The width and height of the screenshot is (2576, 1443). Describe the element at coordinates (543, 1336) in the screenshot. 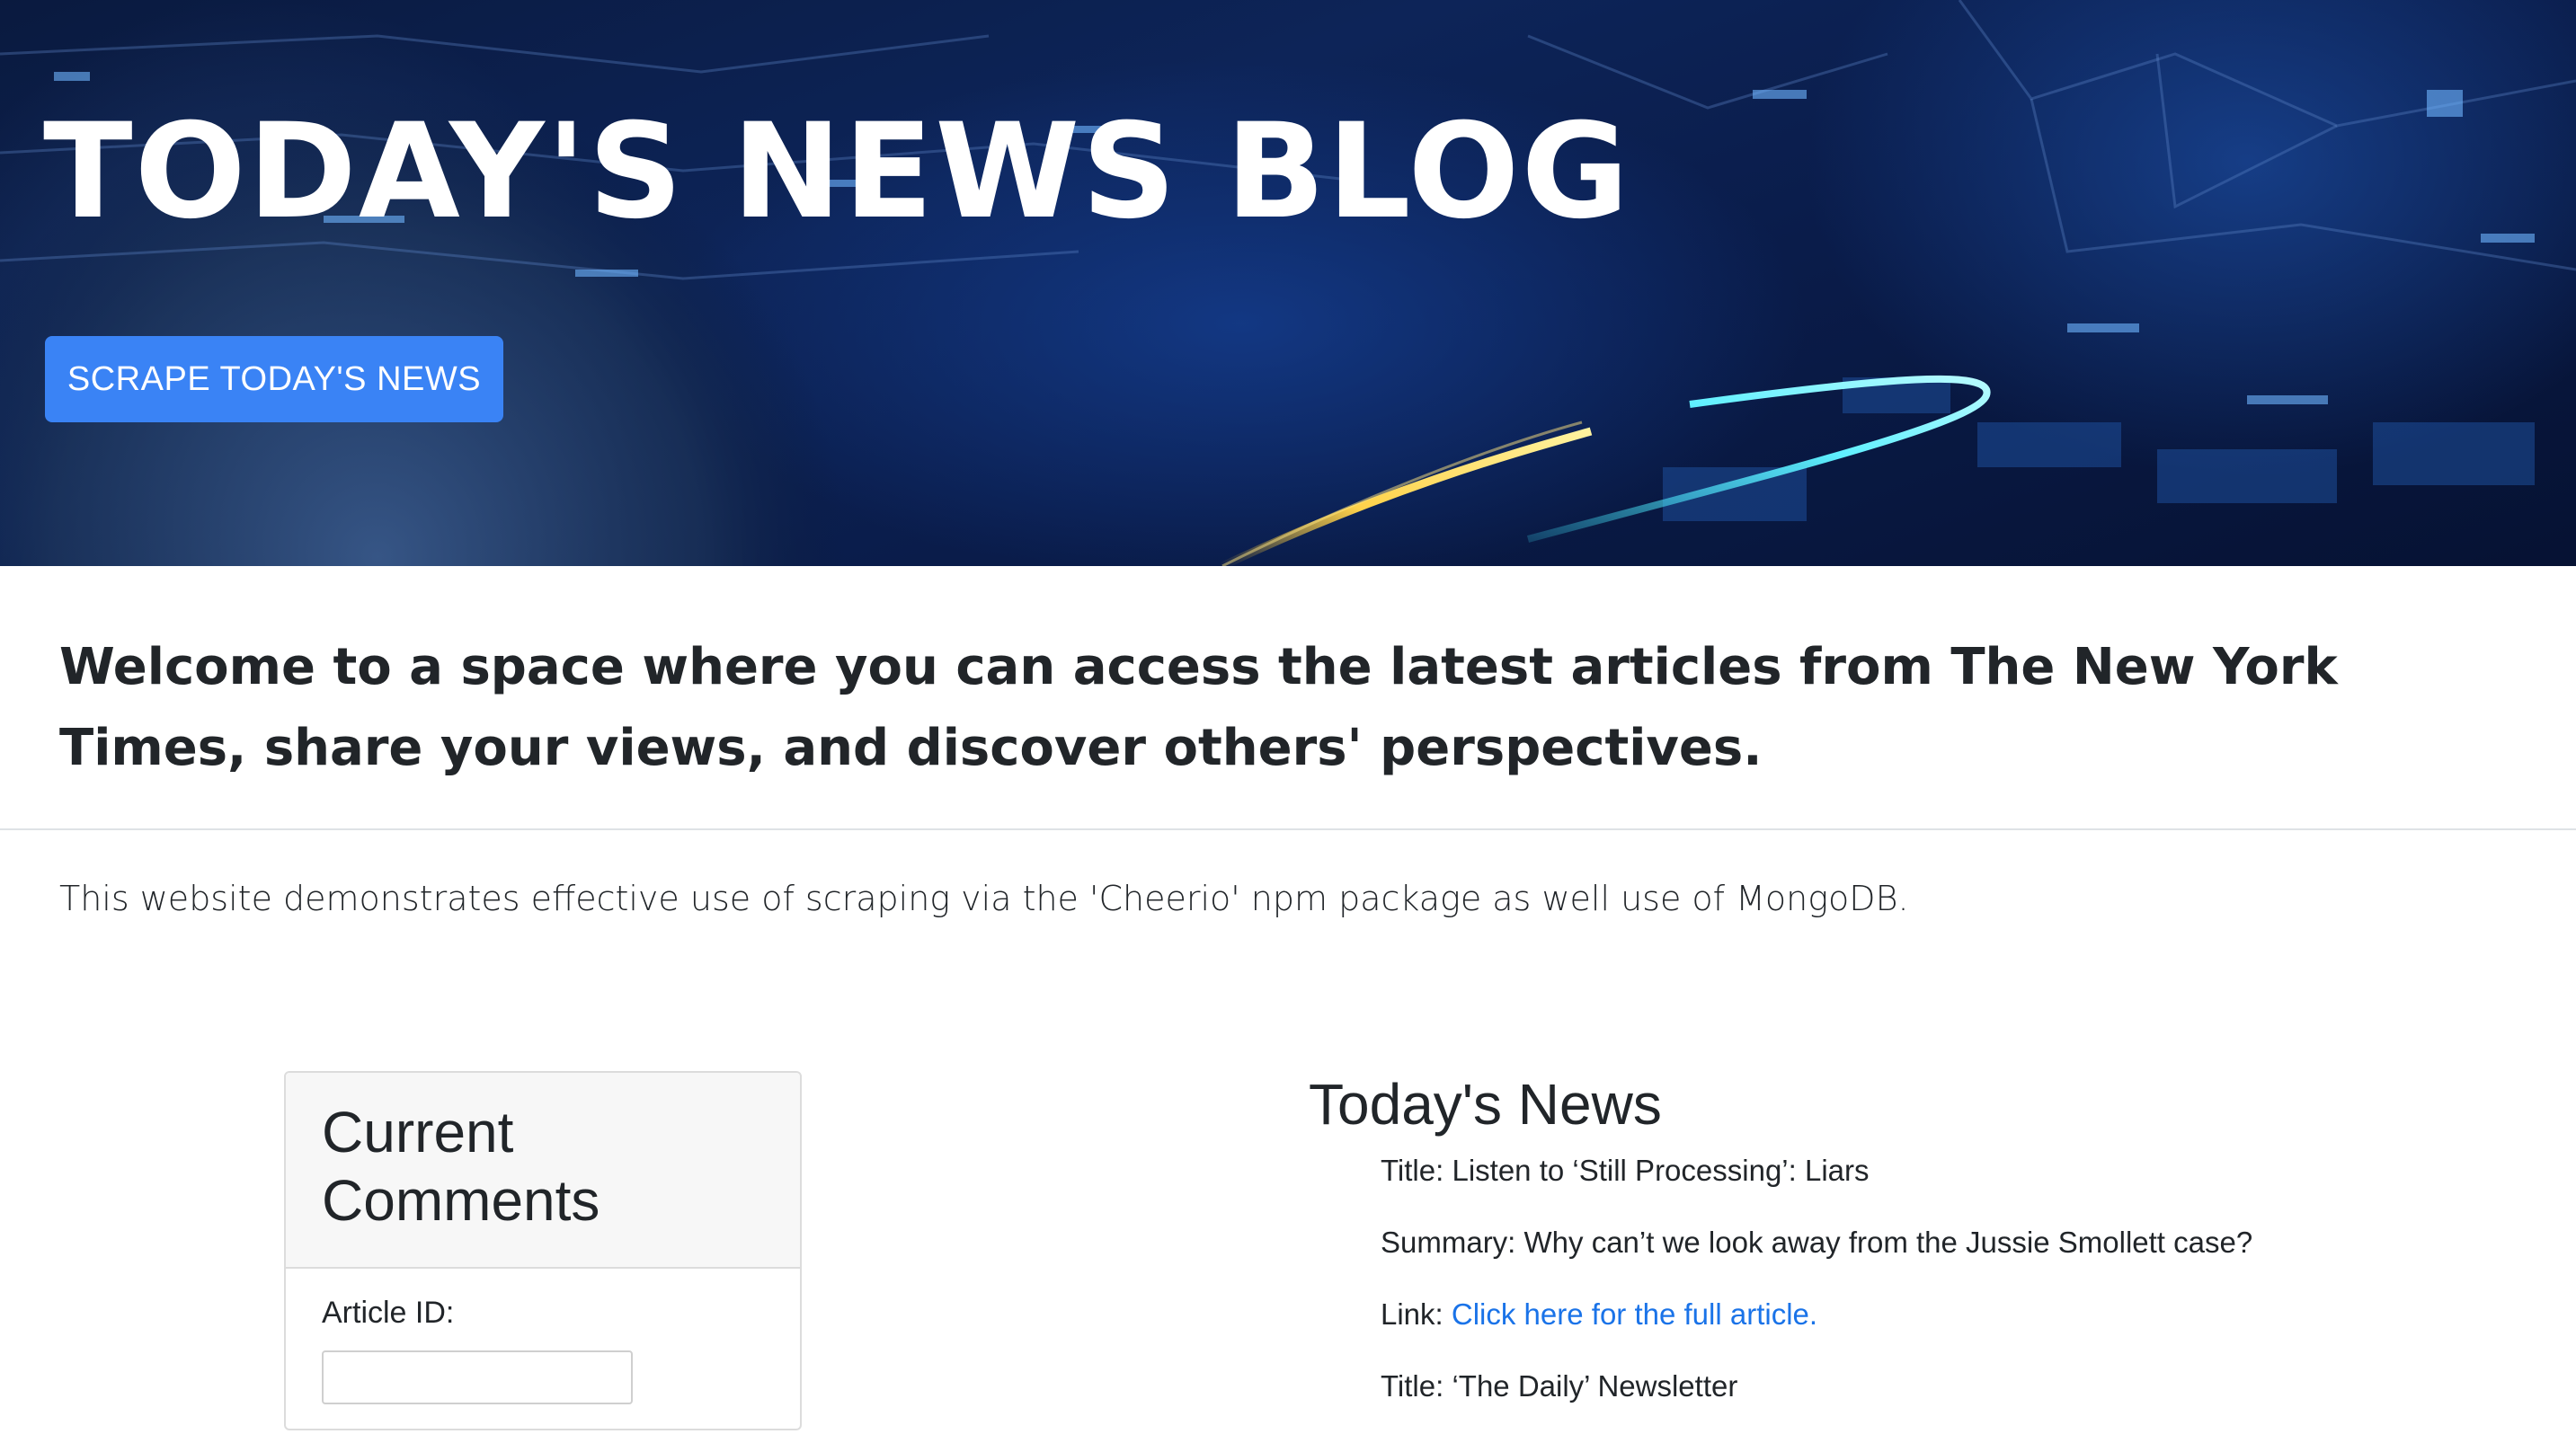

I see `card-body: Article ID:` at that location.